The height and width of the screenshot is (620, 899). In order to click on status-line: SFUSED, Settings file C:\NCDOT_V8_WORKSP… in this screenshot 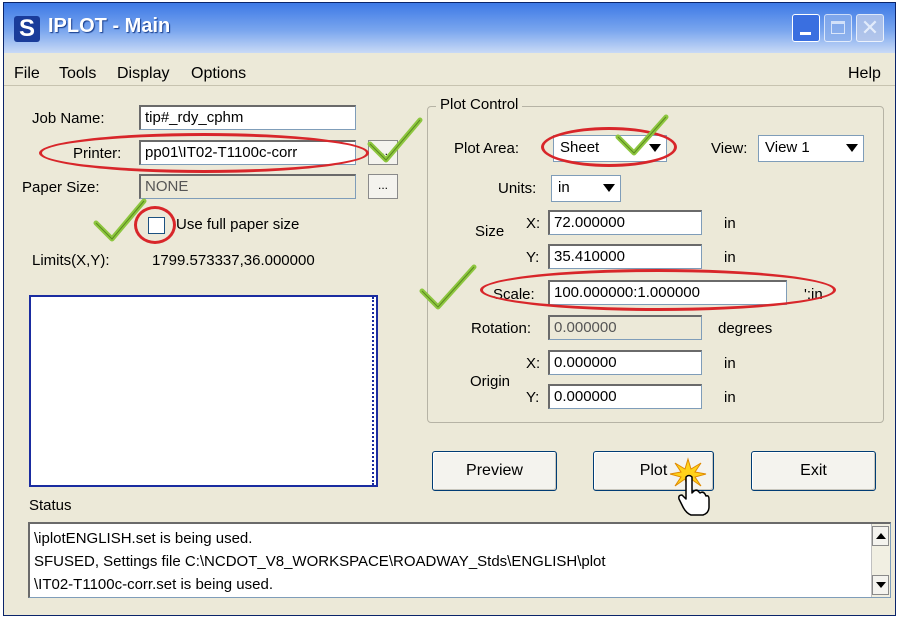, I will do `click(320, 561)`.